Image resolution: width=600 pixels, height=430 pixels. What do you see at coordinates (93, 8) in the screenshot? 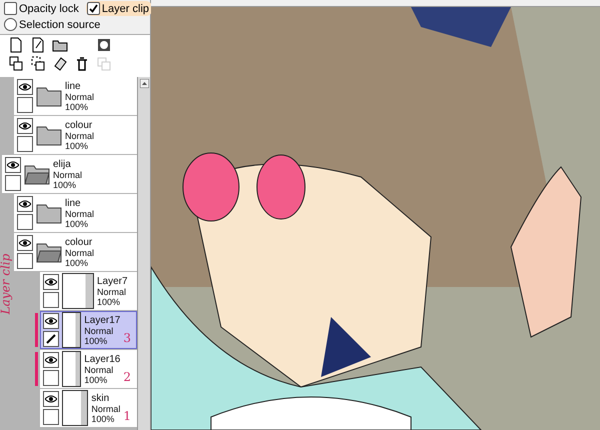
I see `checkmark-icon` at bounding box center [93, 8].